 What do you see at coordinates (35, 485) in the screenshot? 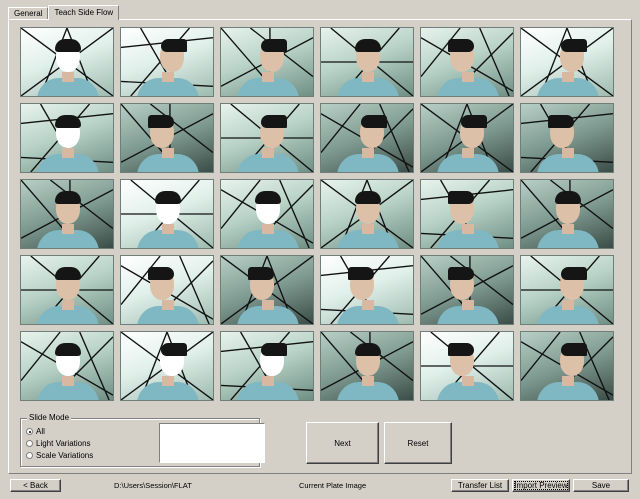
I see `back-button: < Back` at bounding box center [35, 485].